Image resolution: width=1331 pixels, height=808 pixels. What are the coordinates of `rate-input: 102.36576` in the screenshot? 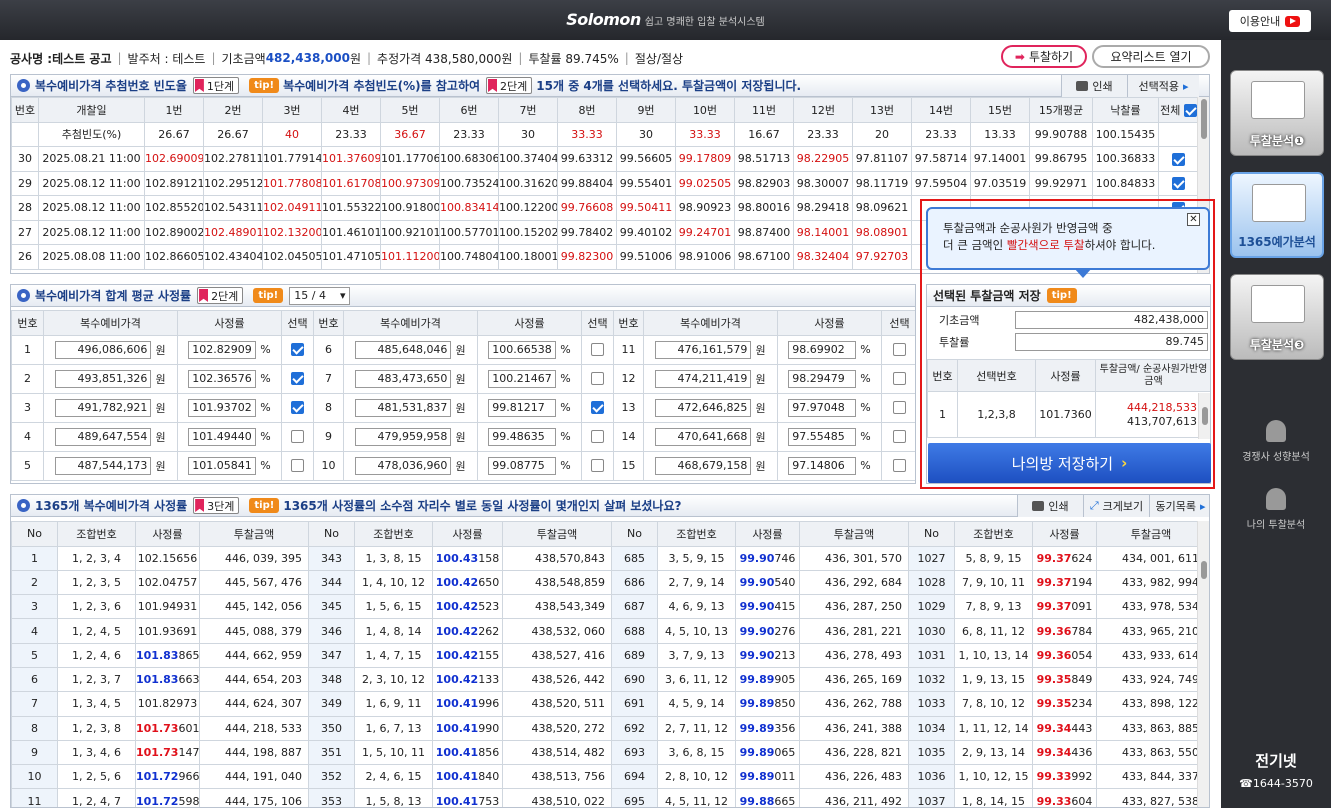 It's located at (222, 378).